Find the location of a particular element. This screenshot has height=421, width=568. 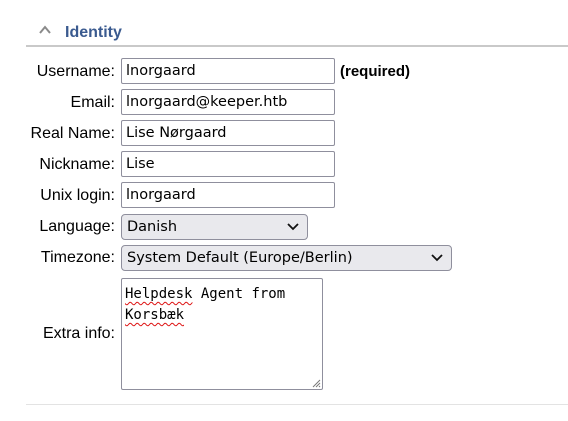

email-input: lnorgaard@keeper.htb is located at coordinates (228, 102).